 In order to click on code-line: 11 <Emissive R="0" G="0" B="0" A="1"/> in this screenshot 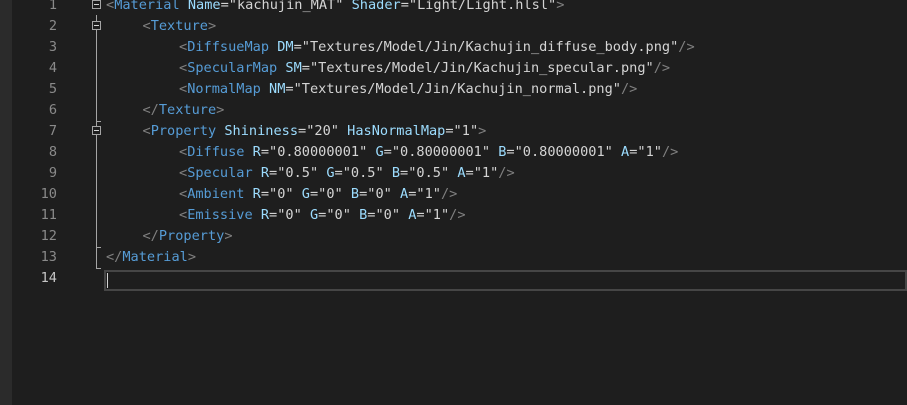, I will do `click(453, 215)`.